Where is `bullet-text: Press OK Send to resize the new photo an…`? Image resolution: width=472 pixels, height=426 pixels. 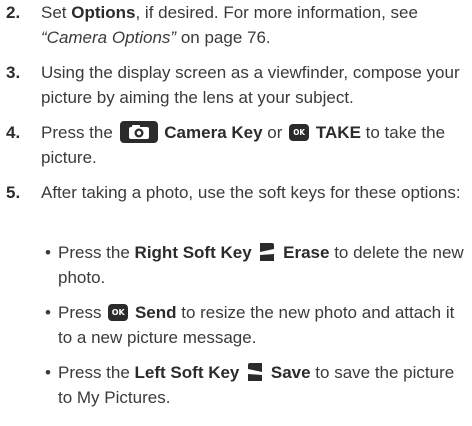
bullet-text: Press OK Send to resize the new photo an… is located at coordinates (263, 325).